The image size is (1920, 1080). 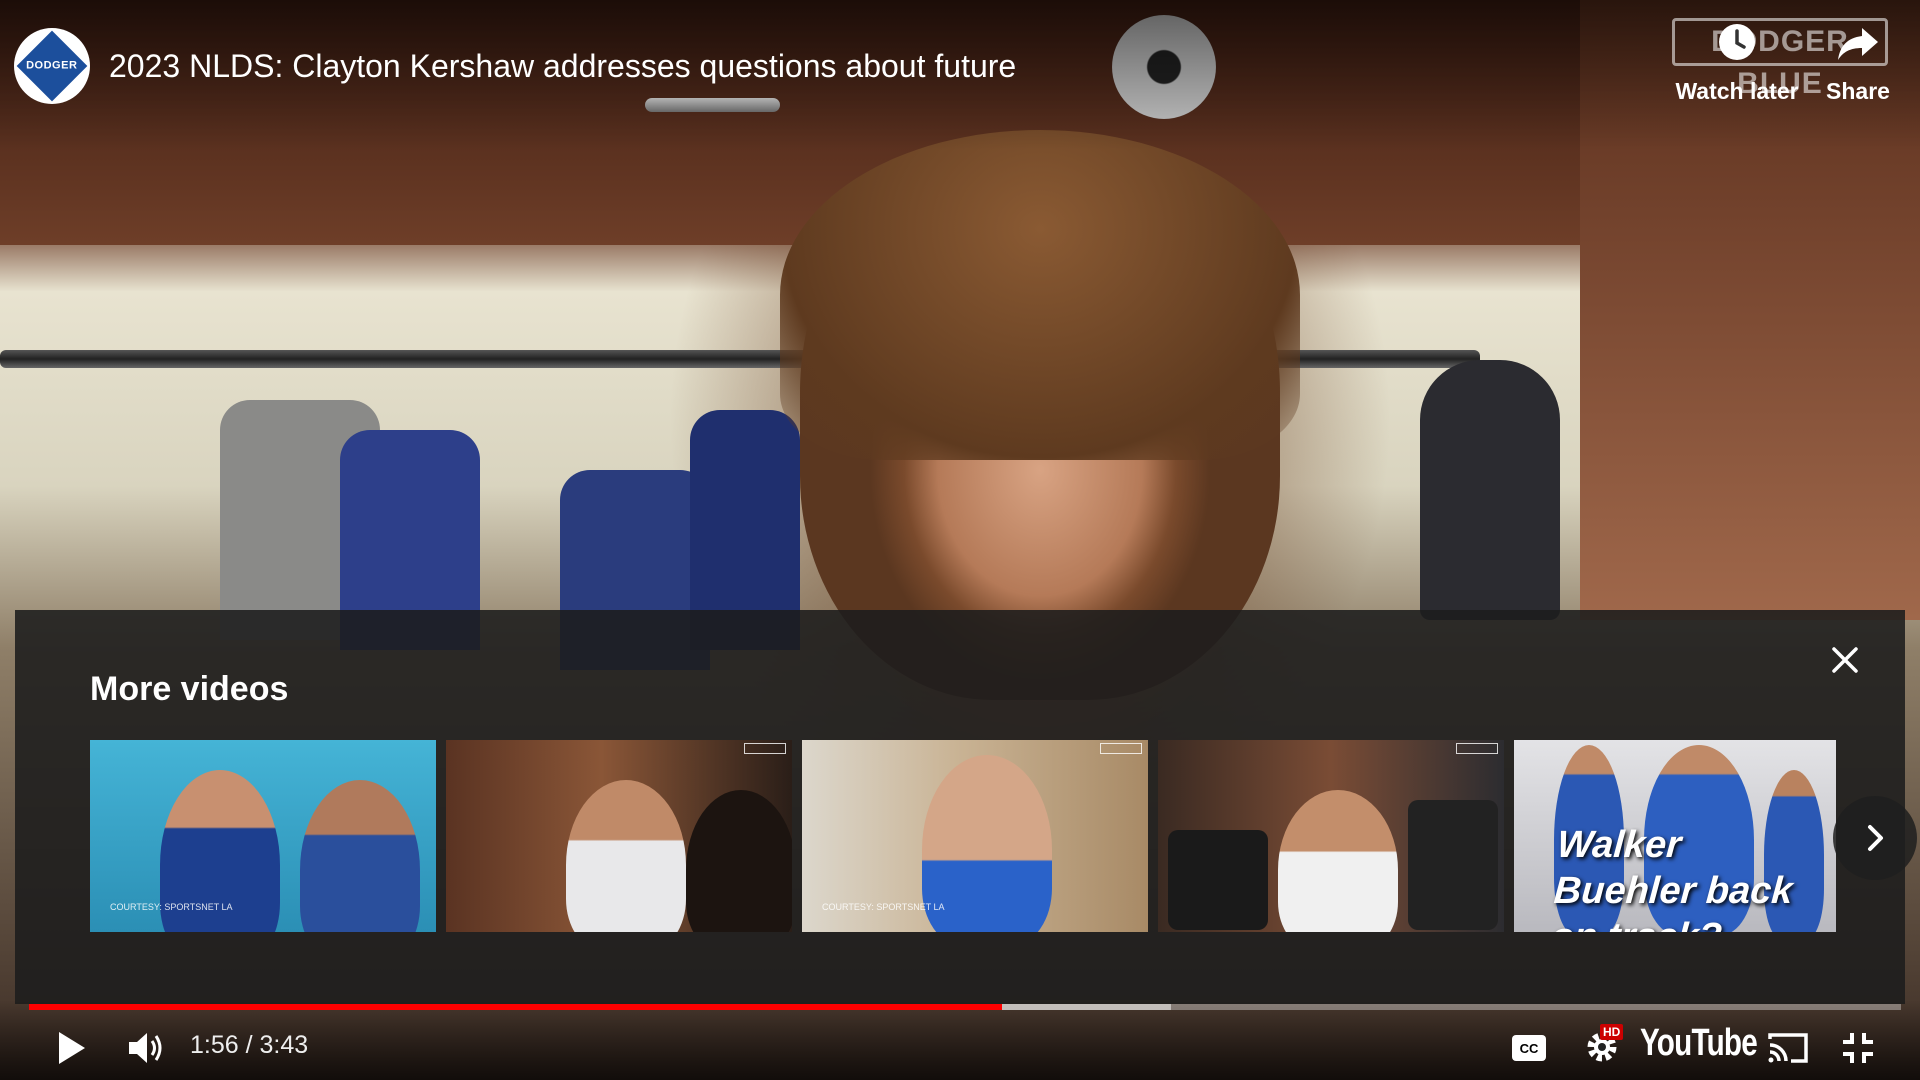 I want to click on hanging-cap, so click(x=1490, y=490).